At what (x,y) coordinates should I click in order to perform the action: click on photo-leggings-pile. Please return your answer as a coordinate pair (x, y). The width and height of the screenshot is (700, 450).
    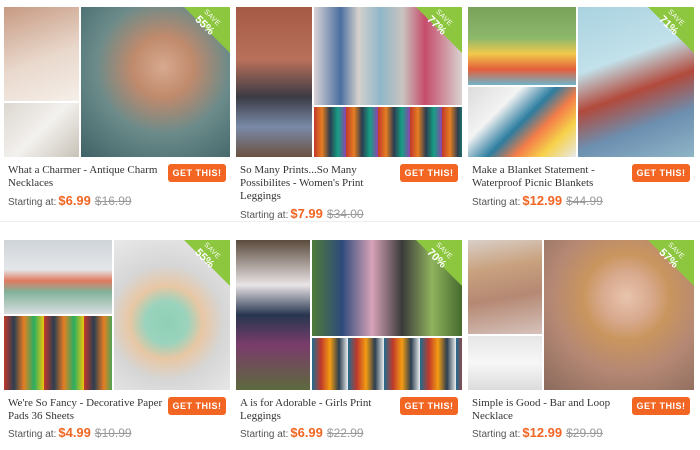
    Looking at the image, I should click on (388, 132).